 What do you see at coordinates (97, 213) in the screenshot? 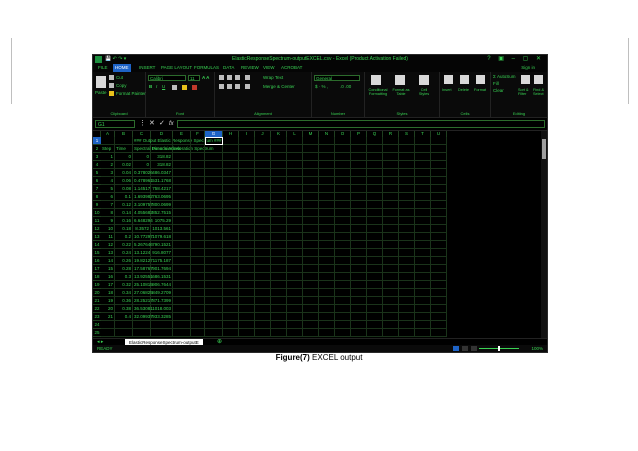
I see `row-header: 10` at bounding box center [97, 213].